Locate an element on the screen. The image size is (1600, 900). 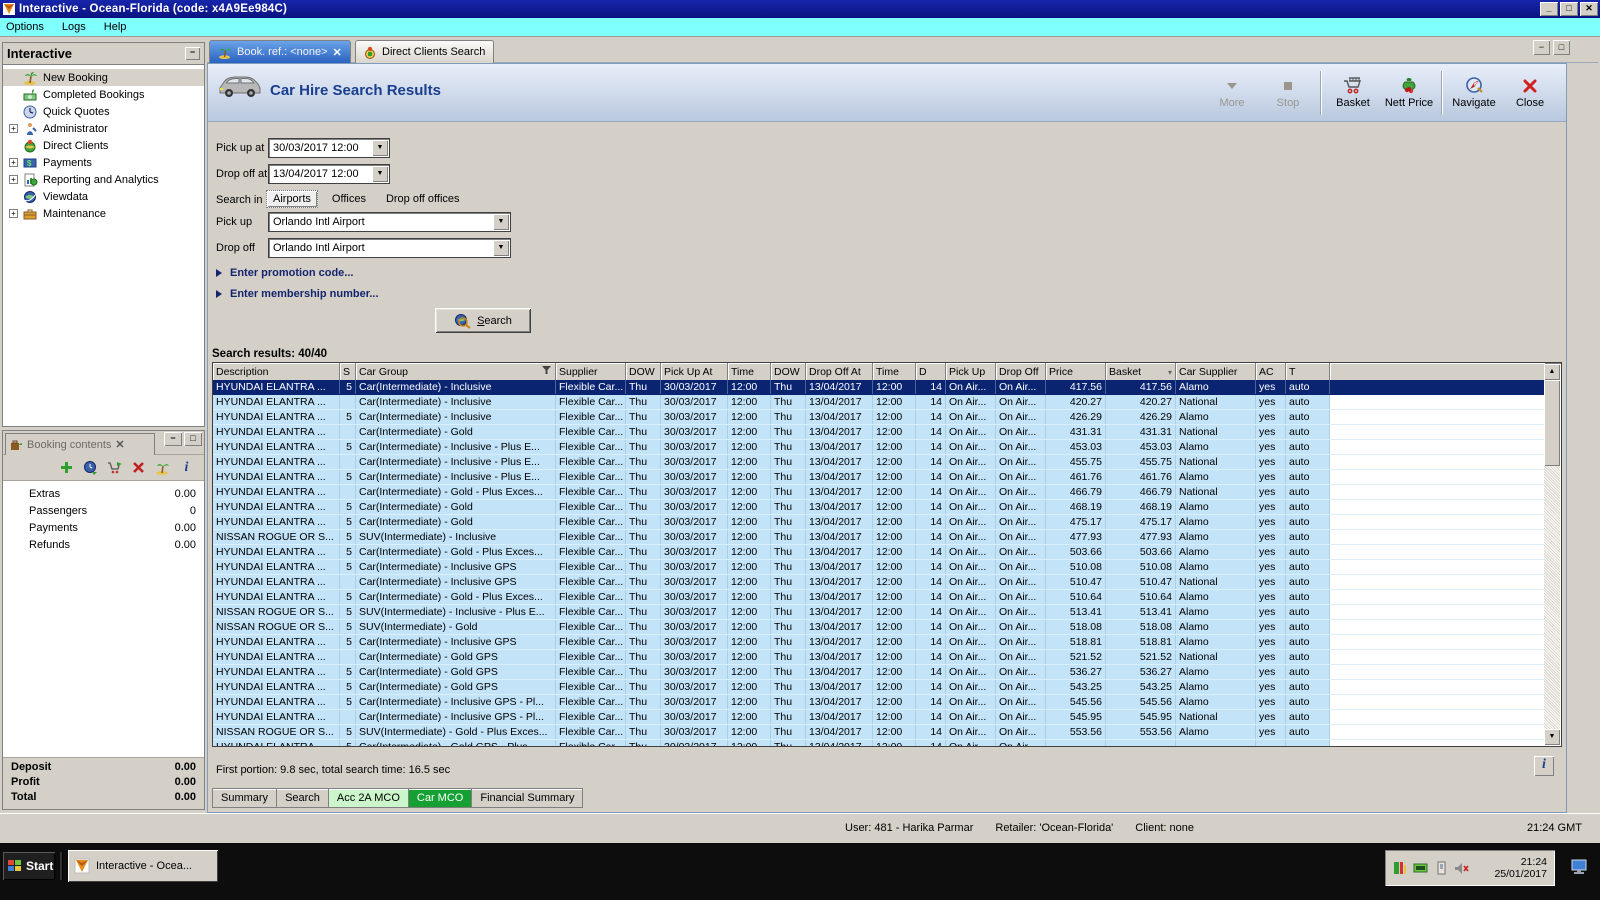
sidebar-item-administrator: + Administrator is located at coordinates (103, 128).